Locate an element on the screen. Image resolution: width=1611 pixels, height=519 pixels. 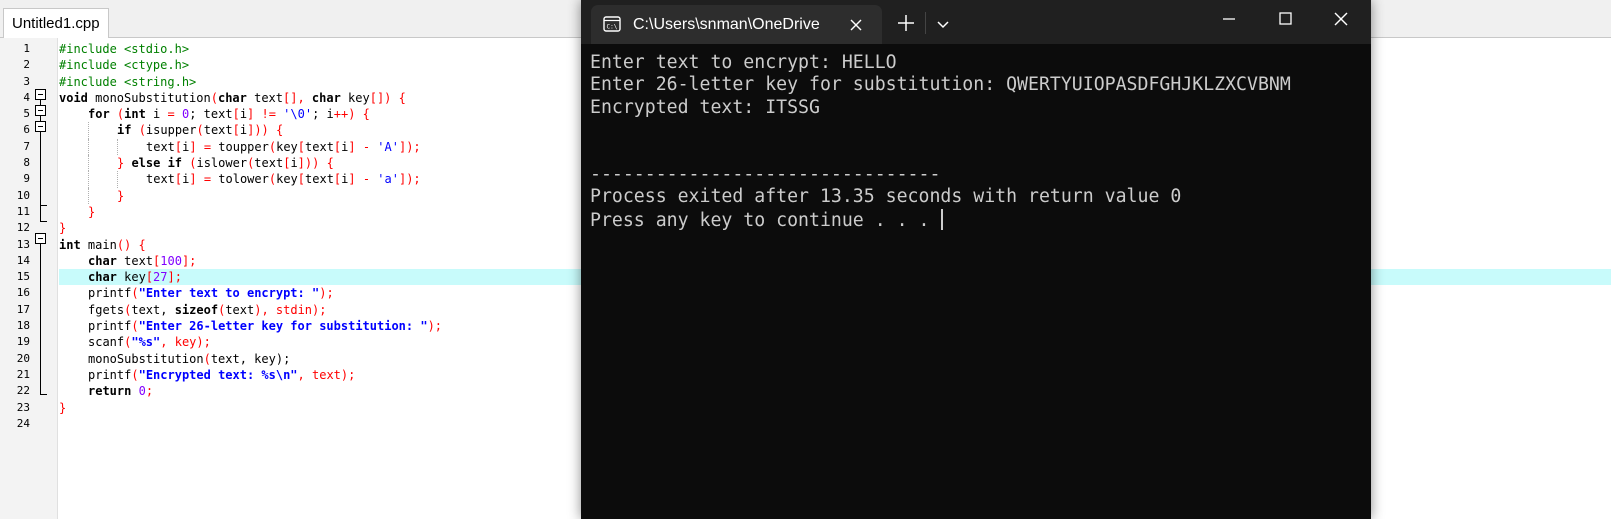
line-number: 14 is located at coordinates (23, 260).